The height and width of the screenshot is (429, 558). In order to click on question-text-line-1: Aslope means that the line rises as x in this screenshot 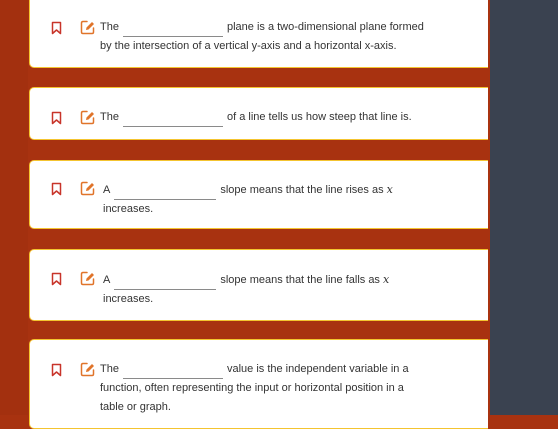, I will do `click(248, 190)`.